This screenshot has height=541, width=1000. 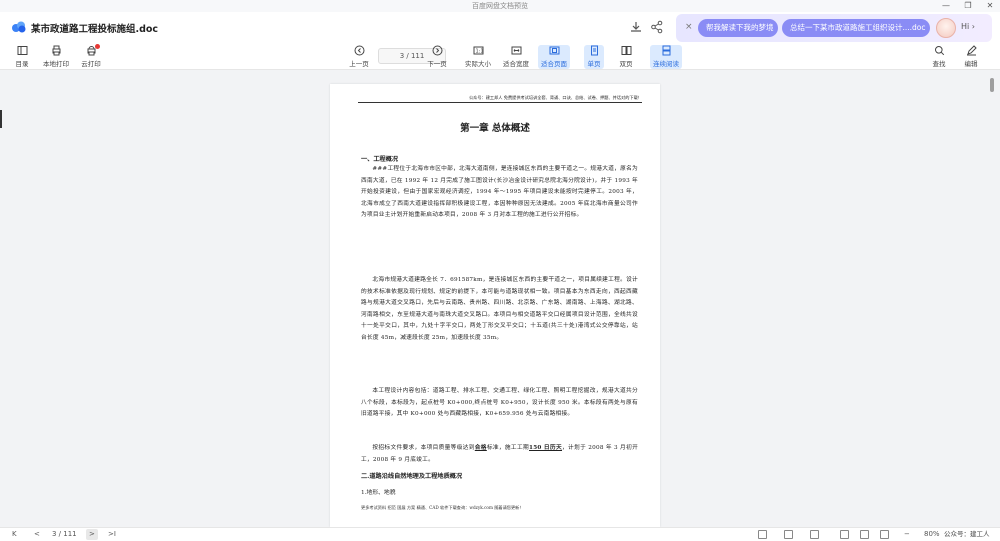 What do you see at coordinates (56, 57) in the screenshot?
I see `local-print-button: 本地打印` at bounding box center [56, 57].